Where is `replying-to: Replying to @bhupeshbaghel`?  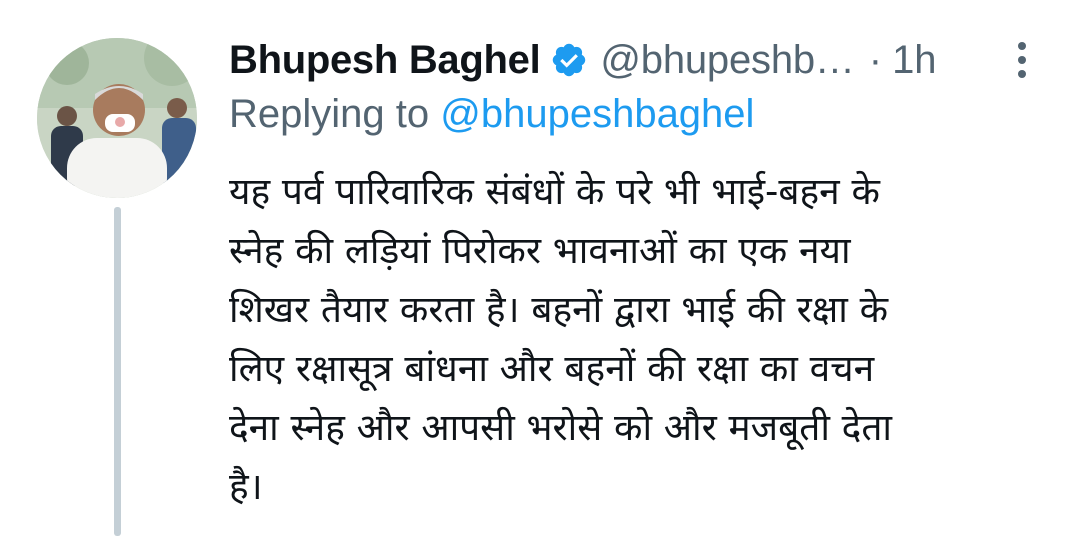 replying-to: Replying to @bhupeshbaghel is located at coordinates (491, 114).